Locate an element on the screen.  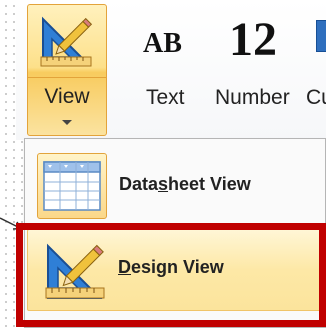
menu-item-design-view-label: Design View is located at coordinates (171, 267).